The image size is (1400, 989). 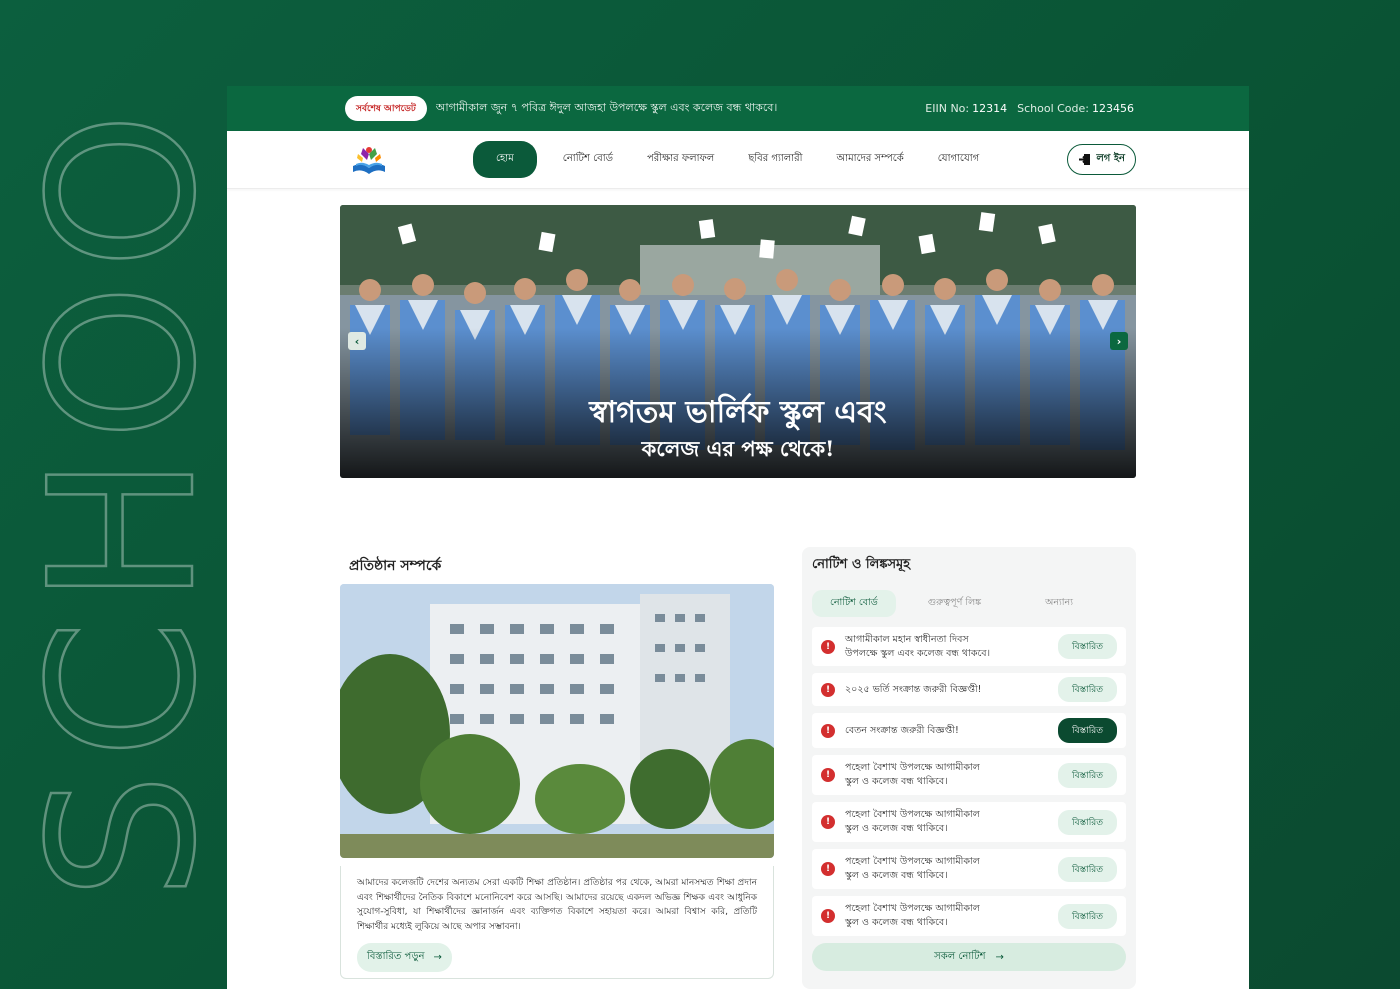 I want to click on slider-next-button: ›, so click(x=1119, y=341).